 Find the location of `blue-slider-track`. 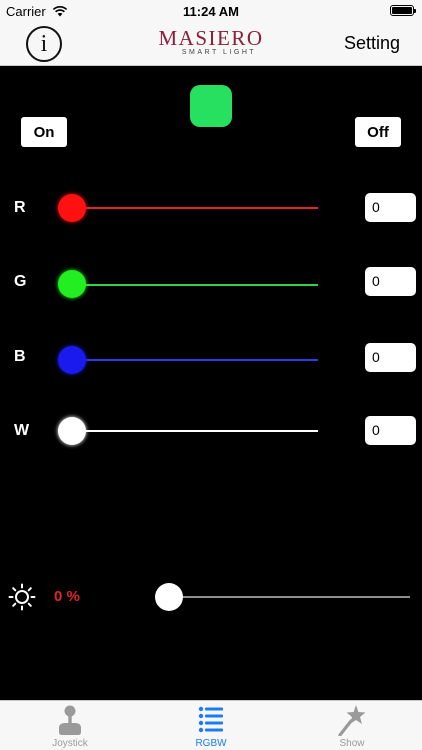

blue-slider-track is located at coordinates (195, 360).